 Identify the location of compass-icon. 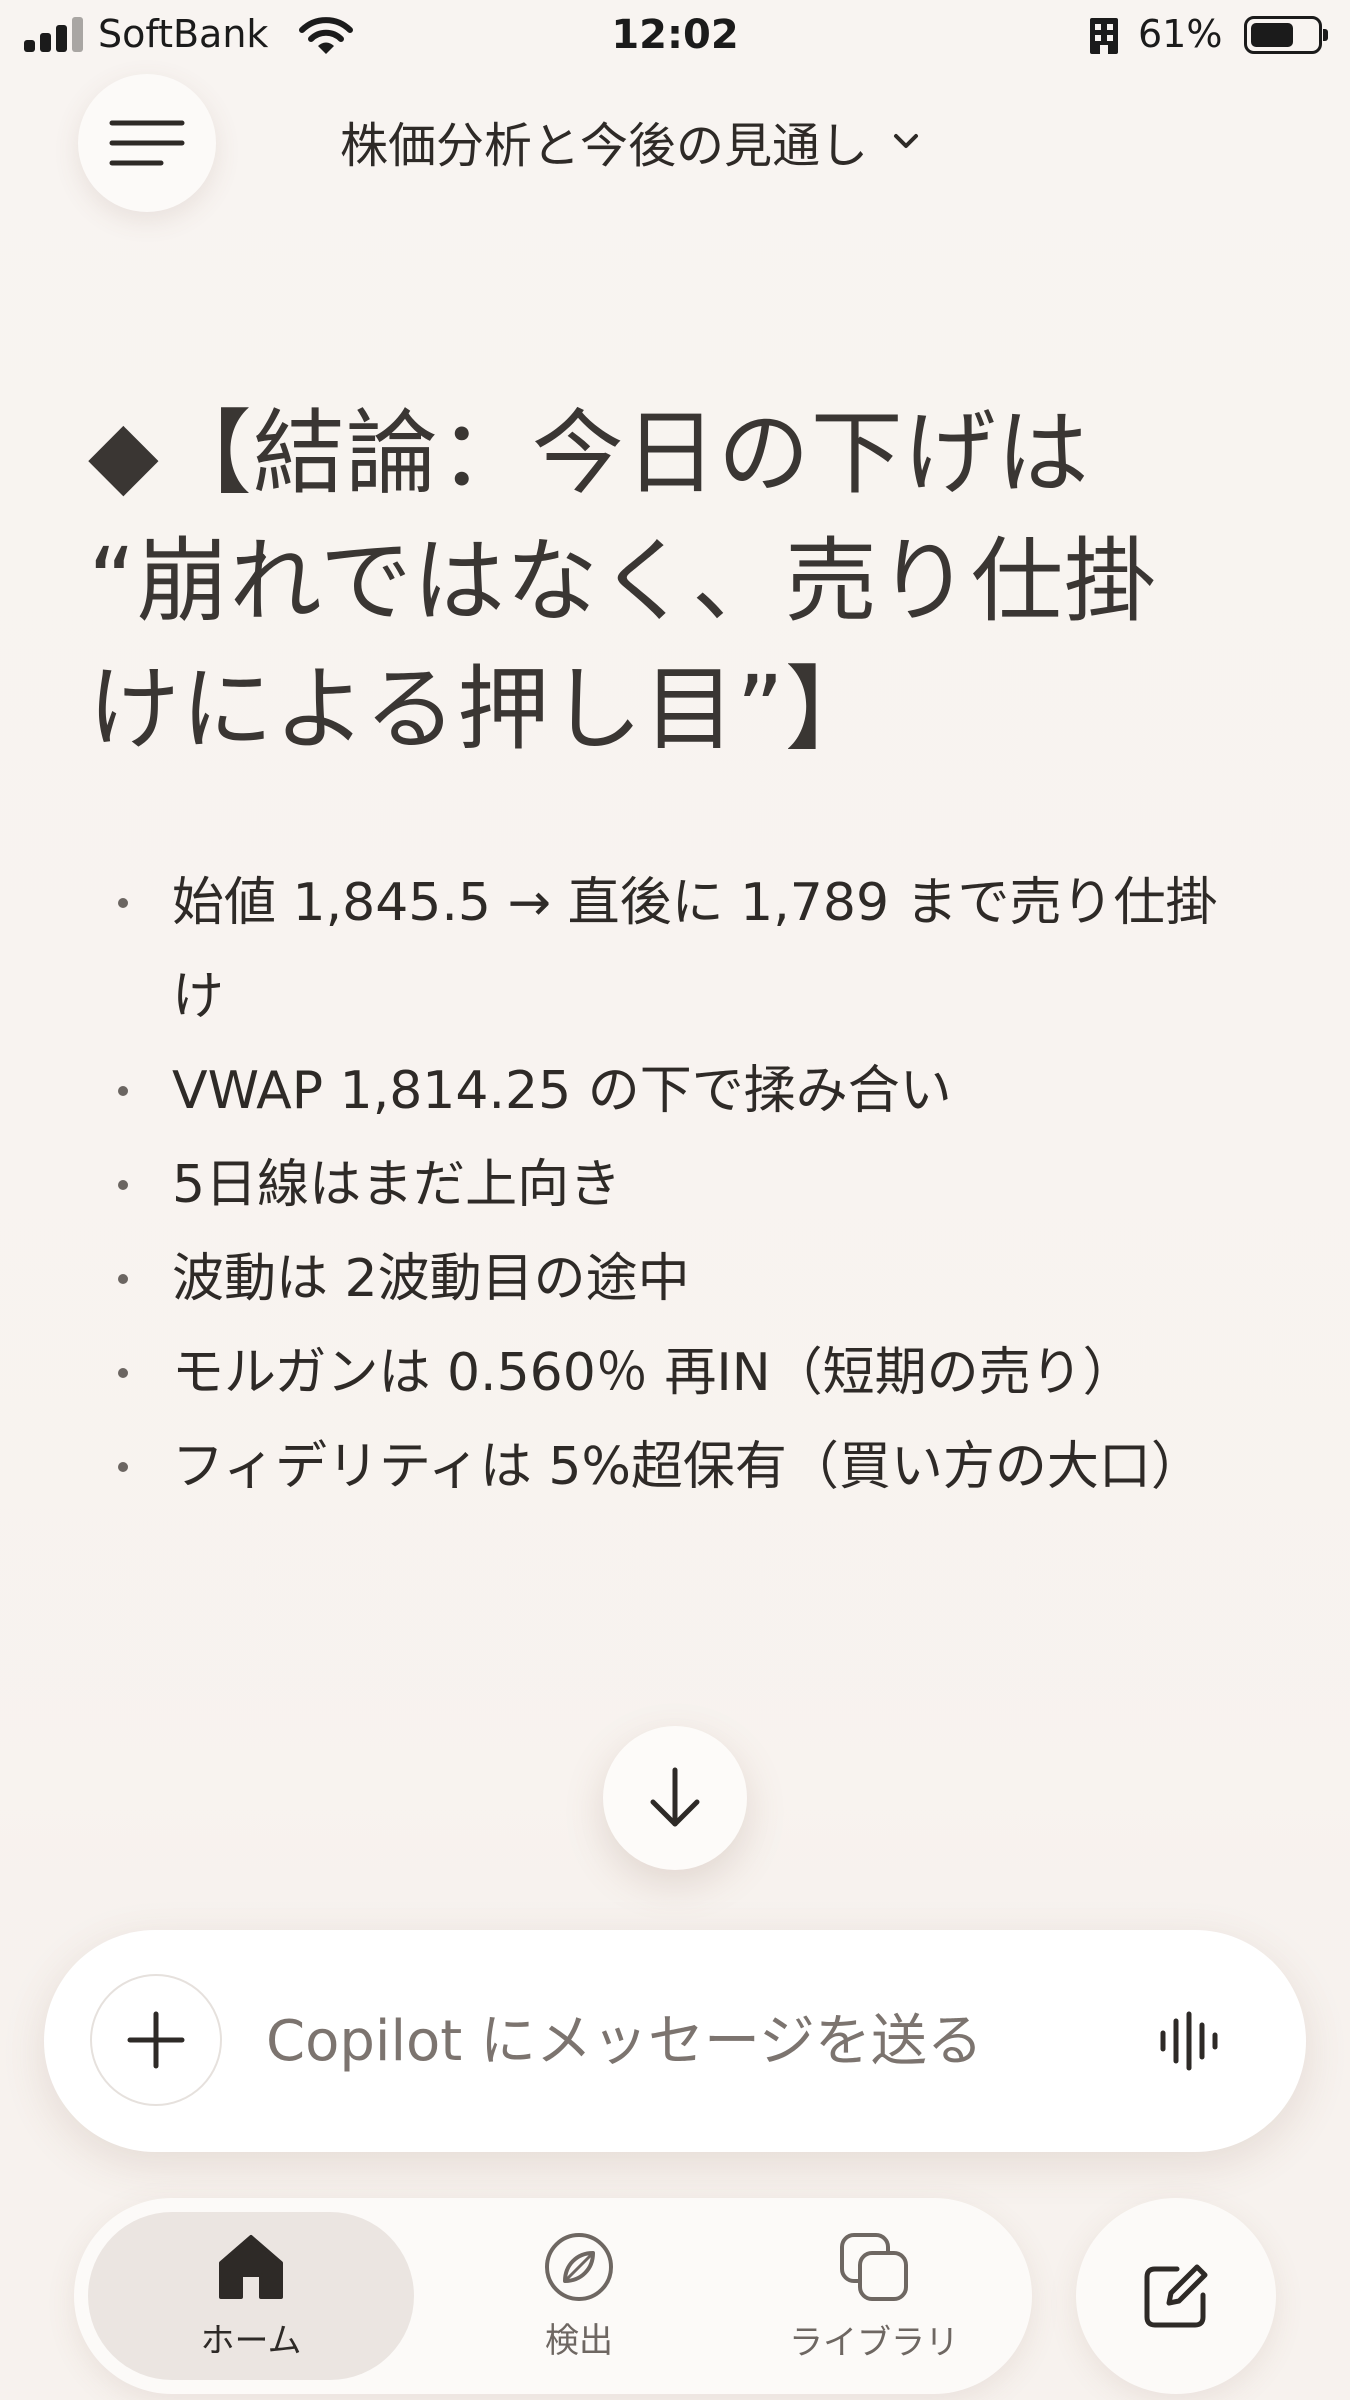
(579, 2266).